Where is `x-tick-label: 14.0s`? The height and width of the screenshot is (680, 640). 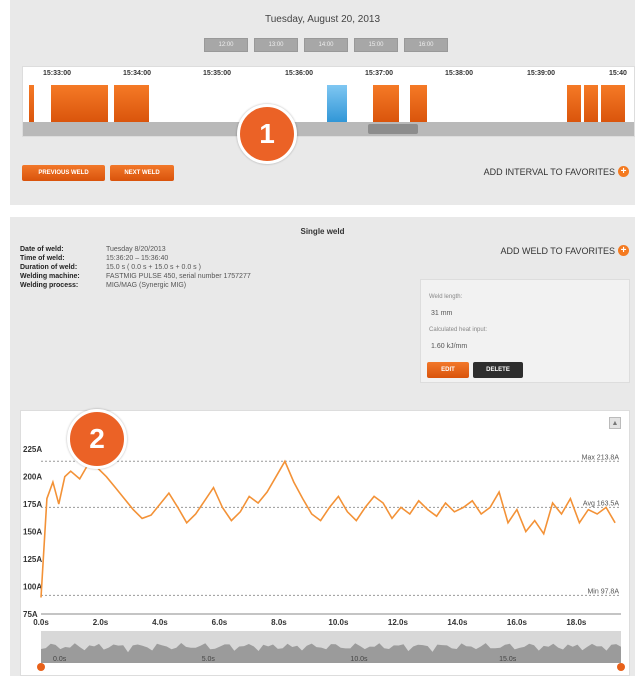
x-tick-label: 14.0s is located at coordinates (457, 622).